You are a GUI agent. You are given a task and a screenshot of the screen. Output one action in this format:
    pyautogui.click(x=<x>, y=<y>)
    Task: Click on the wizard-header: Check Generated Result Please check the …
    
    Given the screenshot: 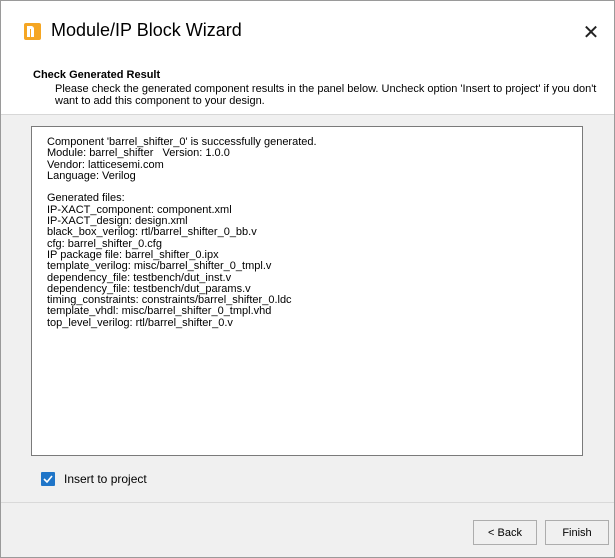 What is the action you would take?
    pyautogui.click(x=307, y=89)
    